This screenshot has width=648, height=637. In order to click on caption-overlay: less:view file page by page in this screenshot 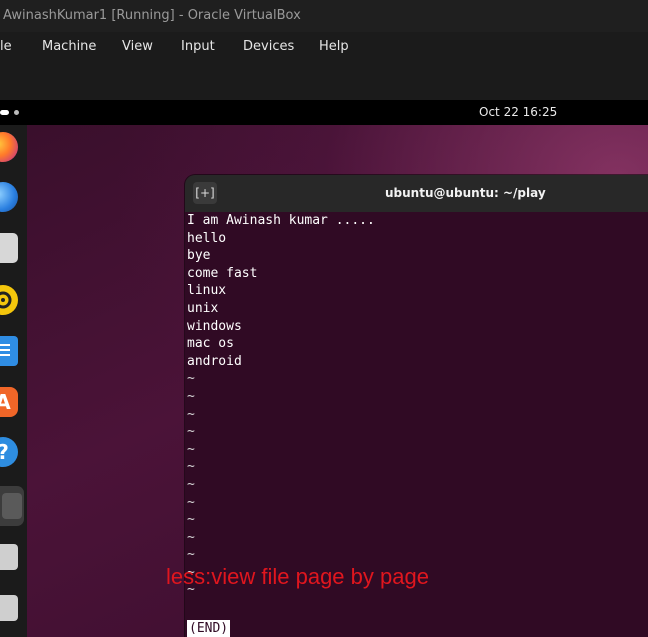, I will do `click(297, 576)`.